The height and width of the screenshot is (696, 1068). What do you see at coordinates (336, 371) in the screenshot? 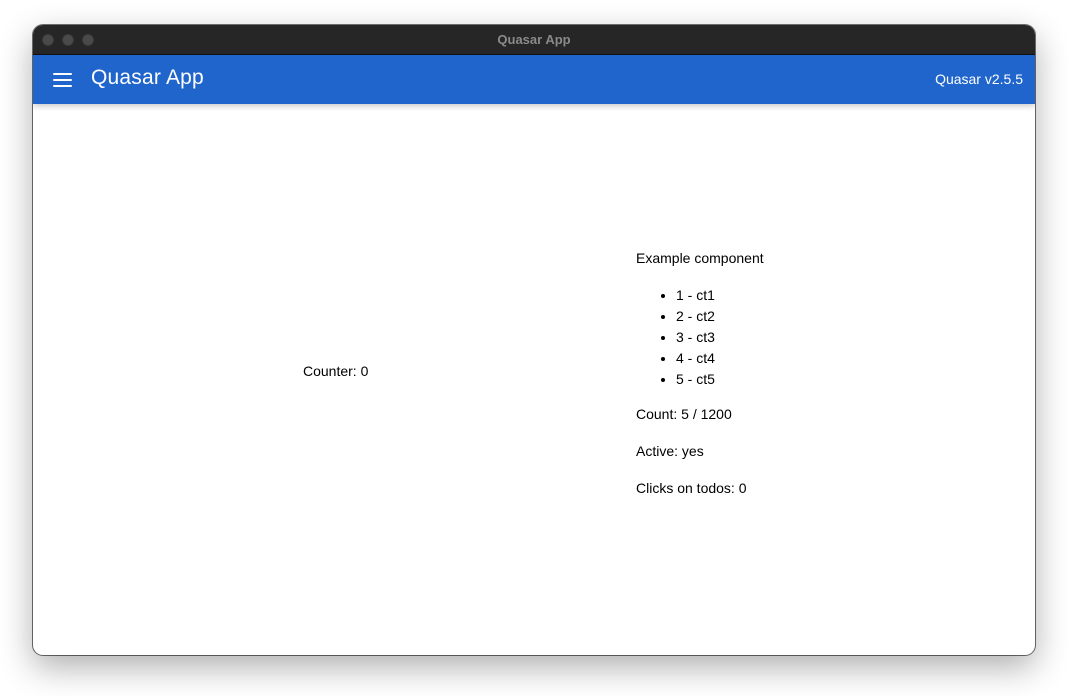
I see `counter-text: Counter: 0` at bounding box center [336, 371].